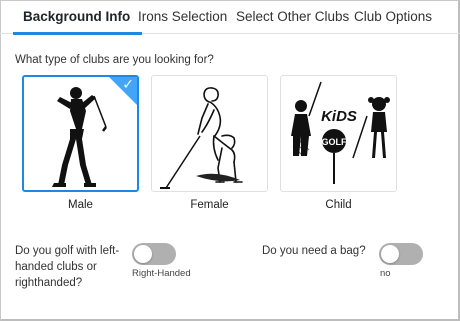  Describe the element at coordinates (338, 205) in the screenshot. I see `option-label-child: Child` at that location.